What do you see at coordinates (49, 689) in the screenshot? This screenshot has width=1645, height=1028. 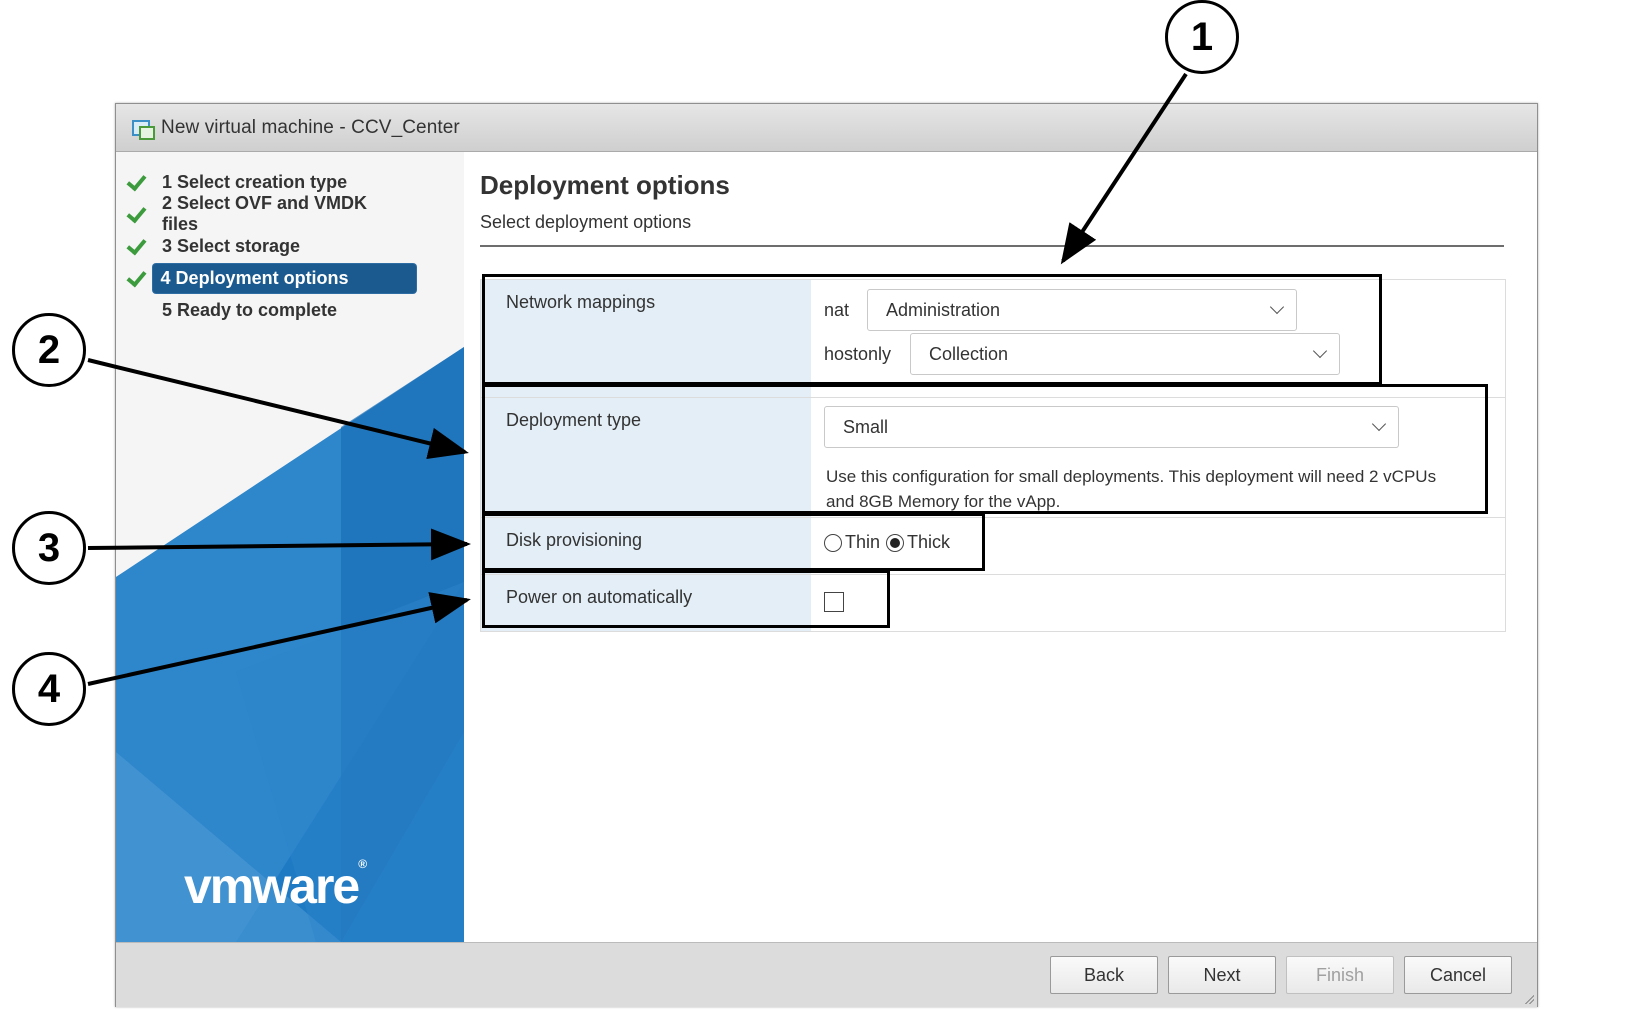 I see `callout-bubble-4: 4` at bounding box center [49, 689].